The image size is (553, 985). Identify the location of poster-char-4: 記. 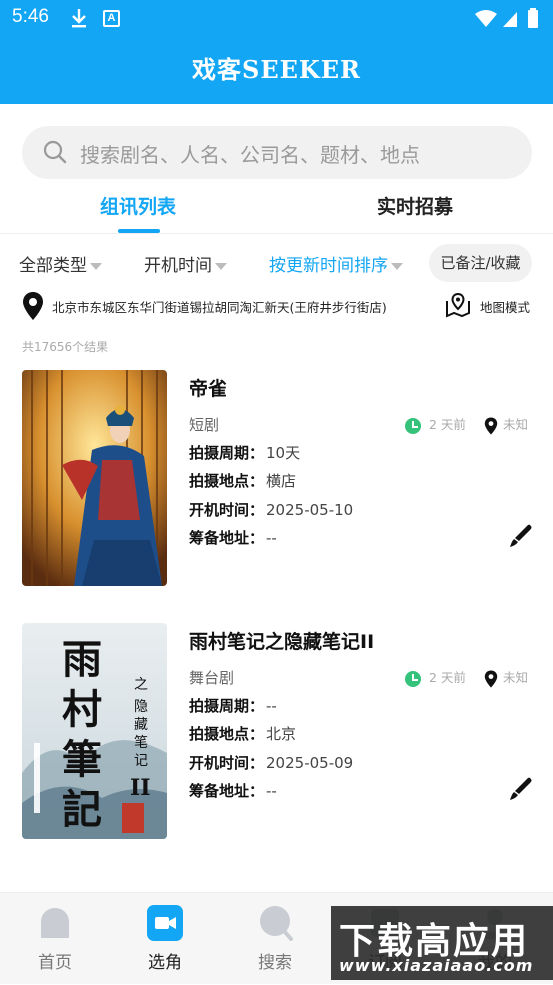
(82, 809).